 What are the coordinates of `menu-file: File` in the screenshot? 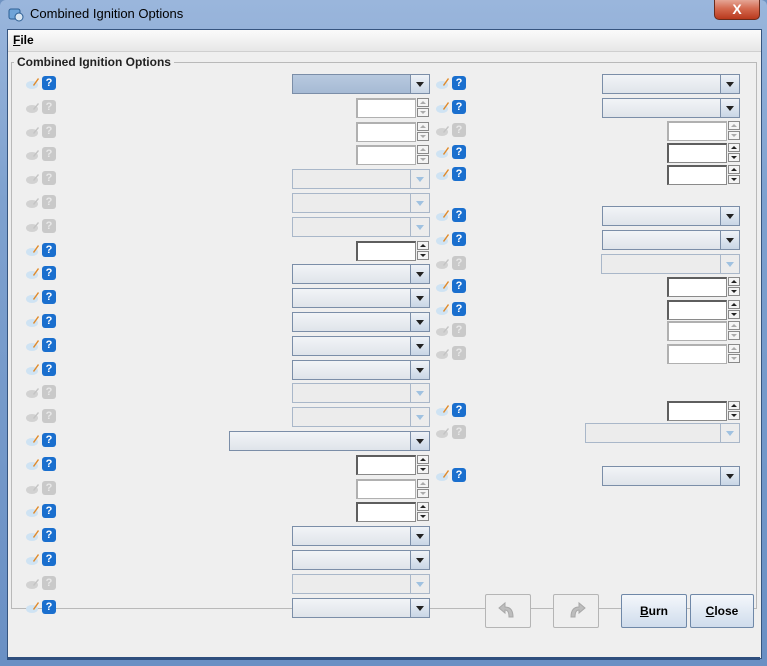 It's located at (23, 40).